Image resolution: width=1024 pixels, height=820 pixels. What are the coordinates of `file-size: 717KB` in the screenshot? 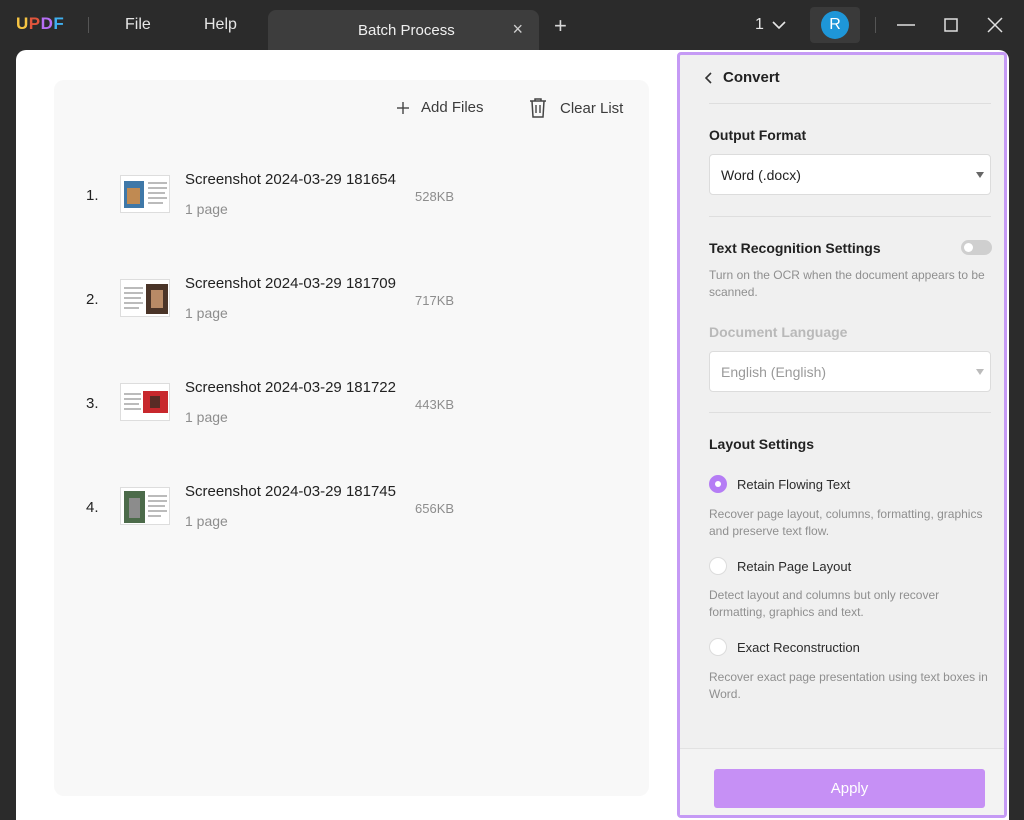 It's located at (435, 300).